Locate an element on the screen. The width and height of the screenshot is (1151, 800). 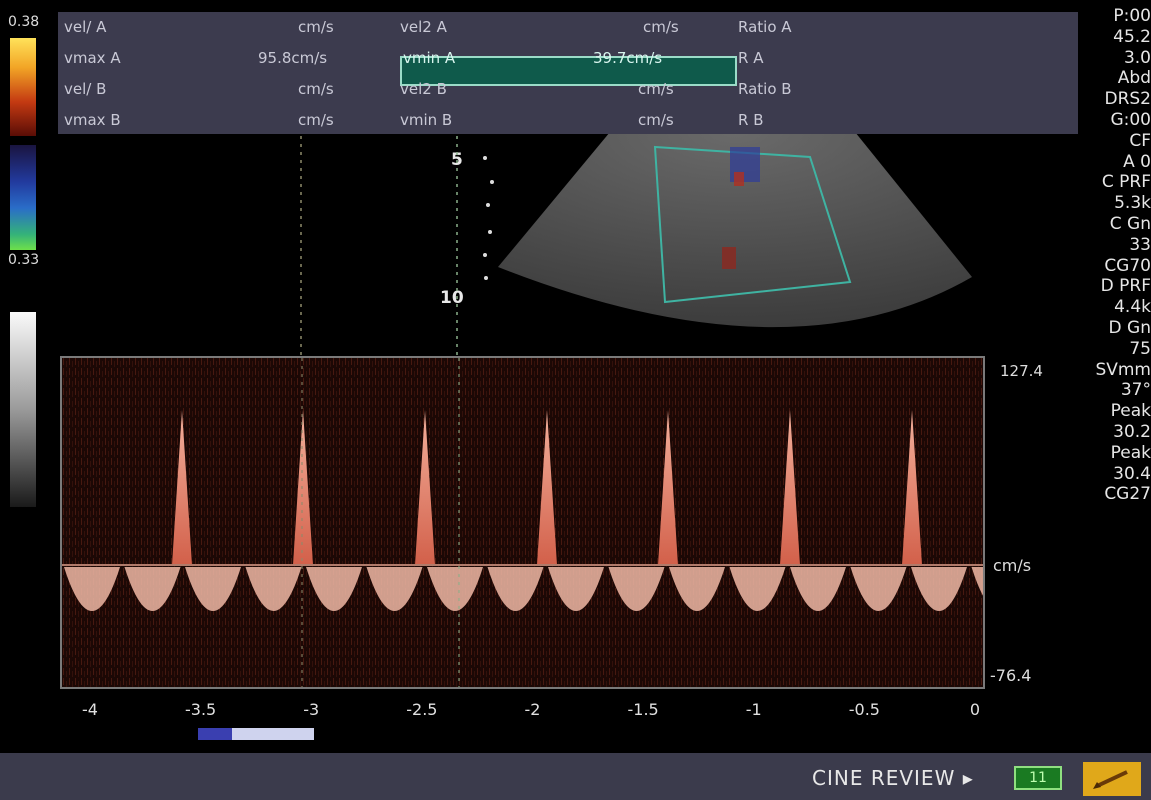
time-tick-label: -2.5 is located at coordinates (422, 709).